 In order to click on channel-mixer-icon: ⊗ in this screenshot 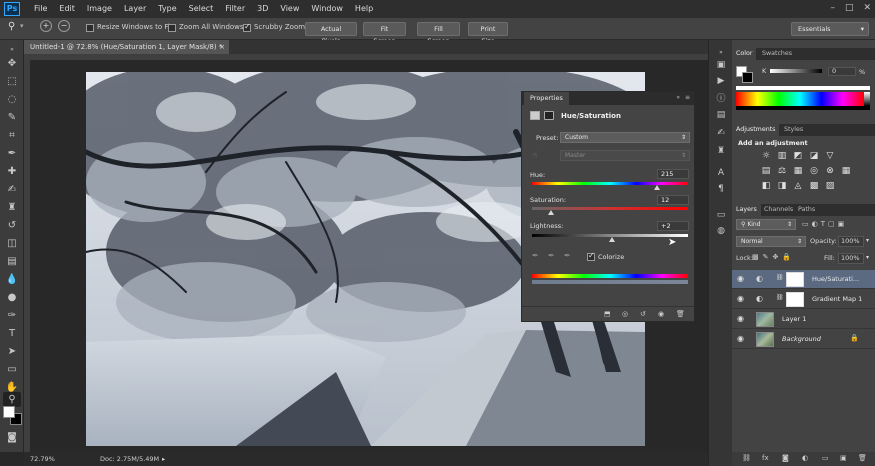, I will do `click(830, 171)`.